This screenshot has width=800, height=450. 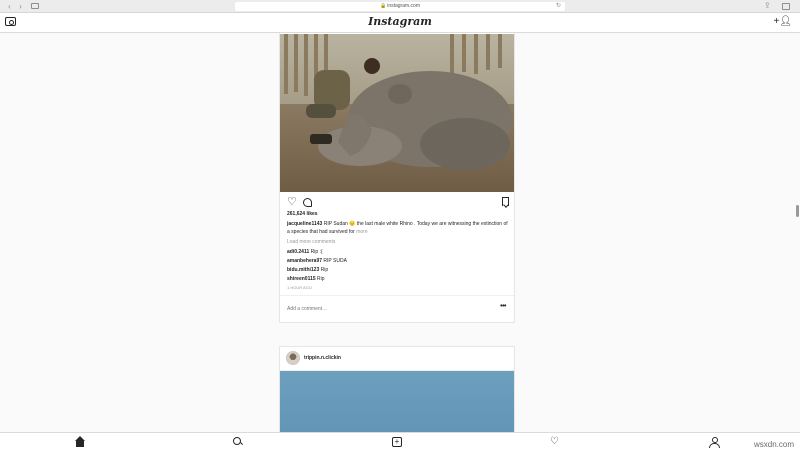 What do you see at coordinates (555, 442) in the screenshot?
I see `activity-icon: ♡` at bounding box center [555, 442].